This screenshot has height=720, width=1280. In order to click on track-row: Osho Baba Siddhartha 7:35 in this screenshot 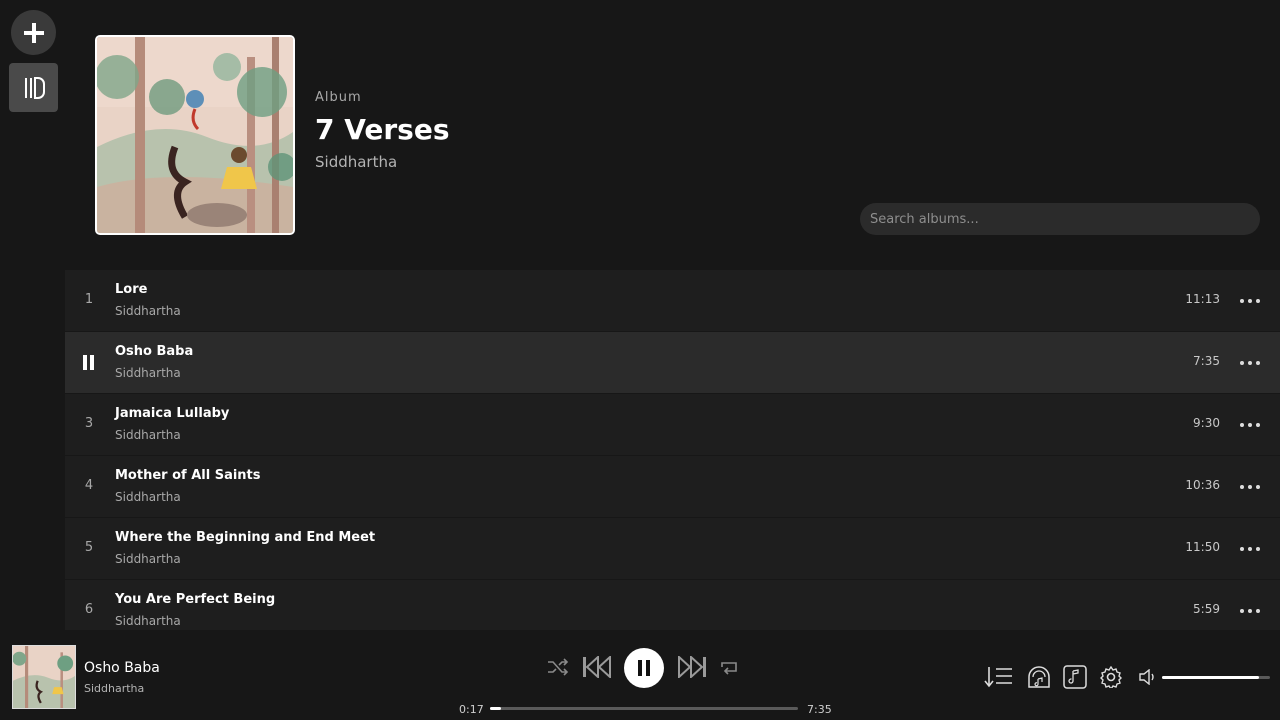, I will do `click(672, 363)`.